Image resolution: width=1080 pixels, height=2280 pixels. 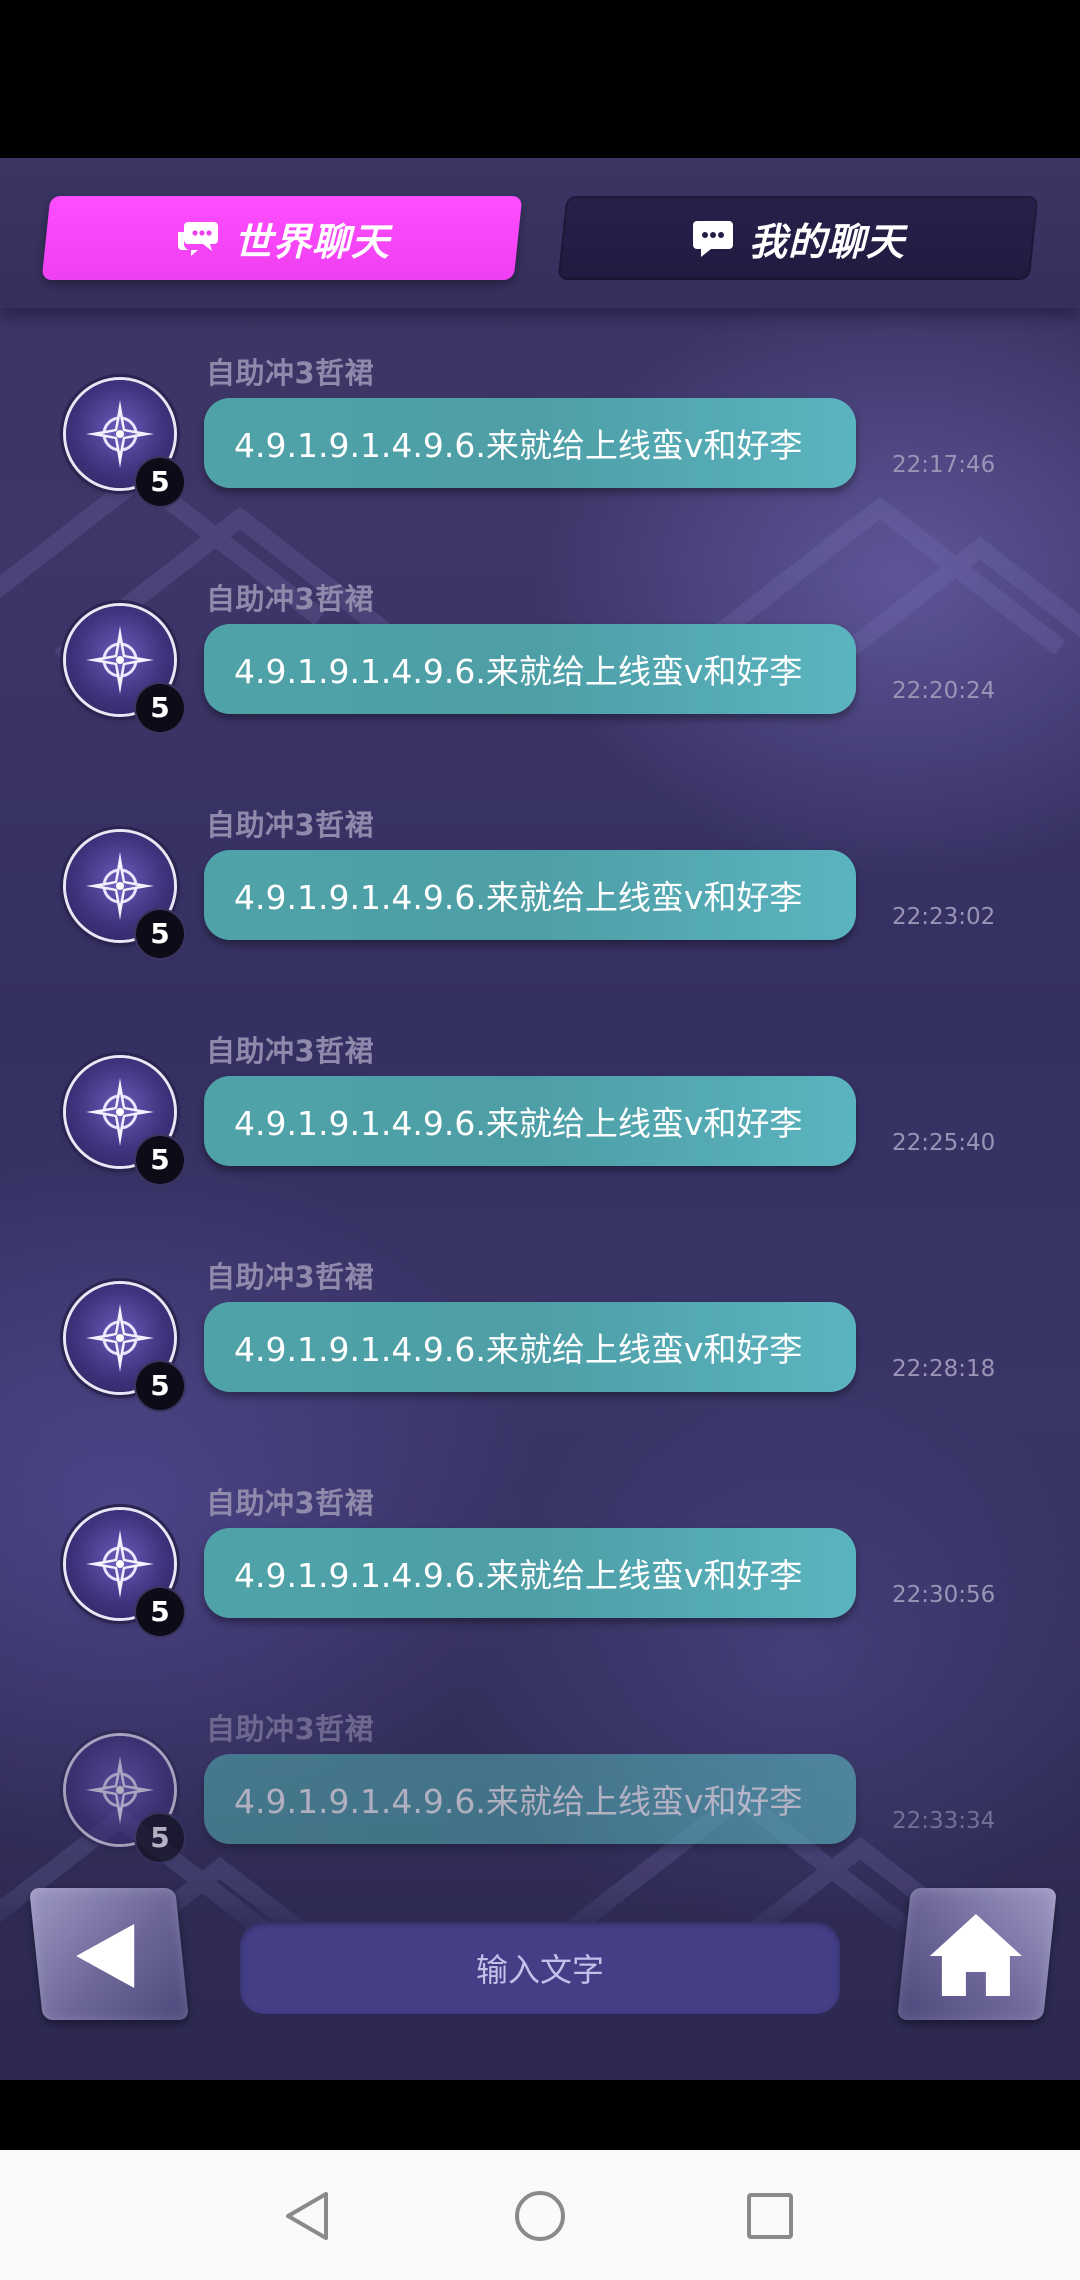 What do you see at coordinates (197, 238) in the screenshot?
I see `chat-bubbles-icon` at bounding box center [197, 238].